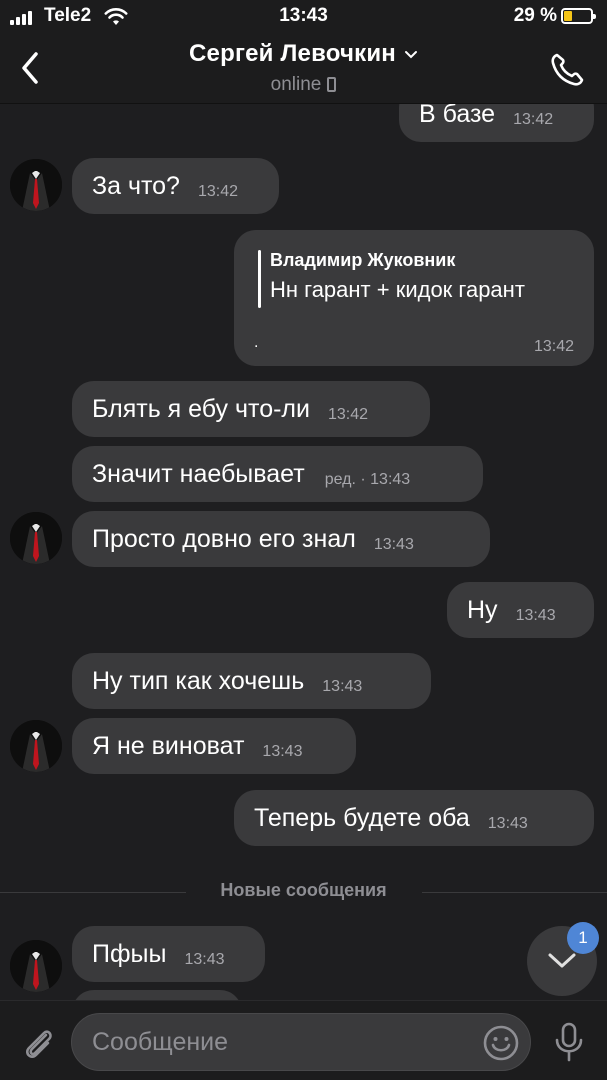 The height and width of the screenshot is (1080, 607). I want to click on new-messages-divider: Новые сообщения, so click(303, 893).